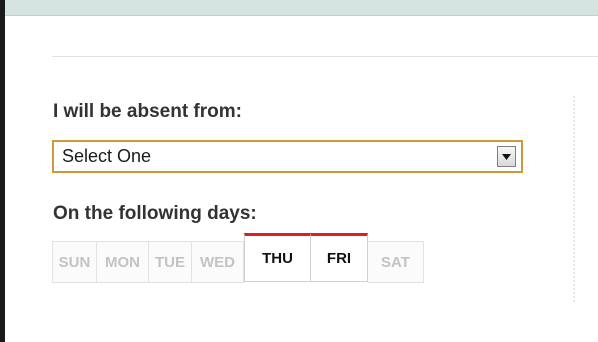 Image resolution: width=598 pixels, height=342 pixels. Describe the element at coordinates (339, 257) in the screenshot. I see `day-toggle-fri: FRI` at that location.